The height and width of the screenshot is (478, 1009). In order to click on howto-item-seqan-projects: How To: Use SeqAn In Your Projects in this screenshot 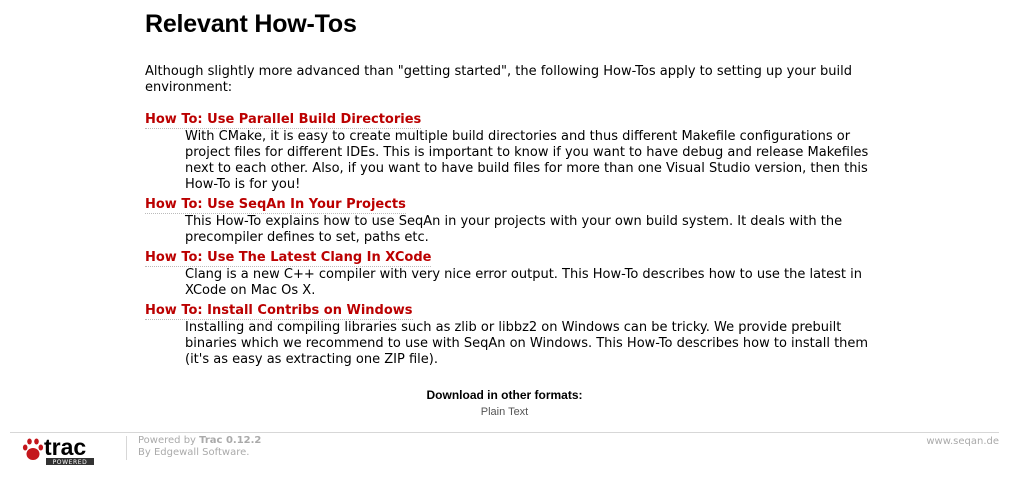, I will do `click(515, 203)`.